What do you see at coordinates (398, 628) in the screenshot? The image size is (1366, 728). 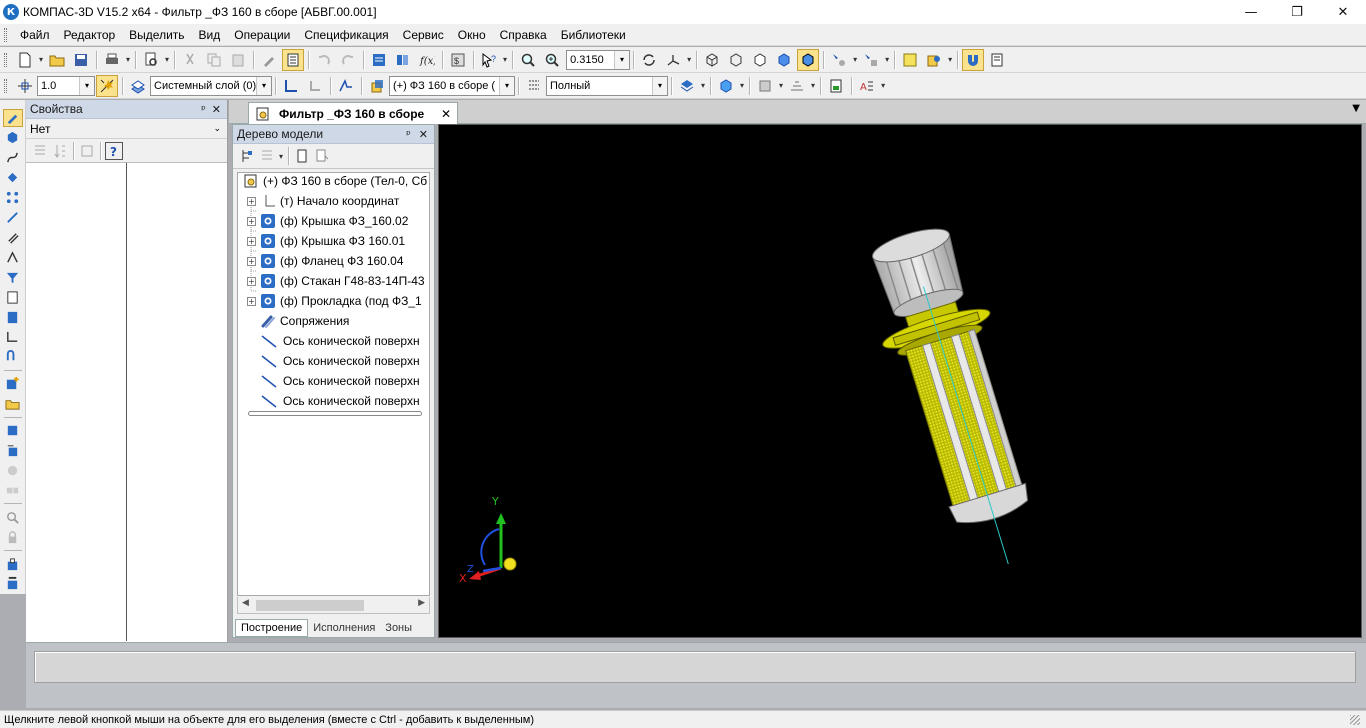 I see `tab-zones: Зоны` at bounding box center [398, 628].